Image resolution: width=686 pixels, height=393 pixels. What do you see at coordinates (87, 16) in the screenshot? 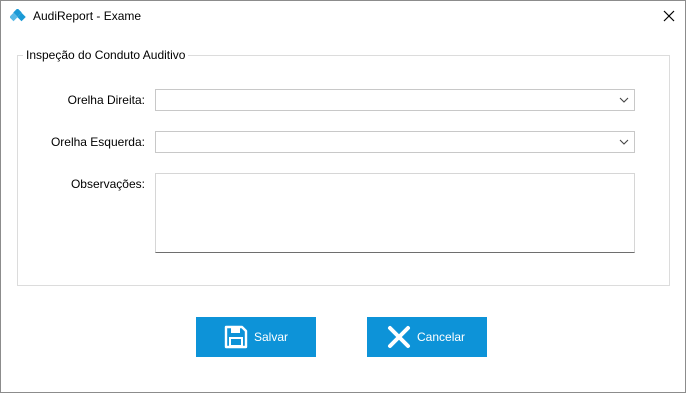
I see `window-title: AudiReport - Exame` at bounding box center [87, 16].